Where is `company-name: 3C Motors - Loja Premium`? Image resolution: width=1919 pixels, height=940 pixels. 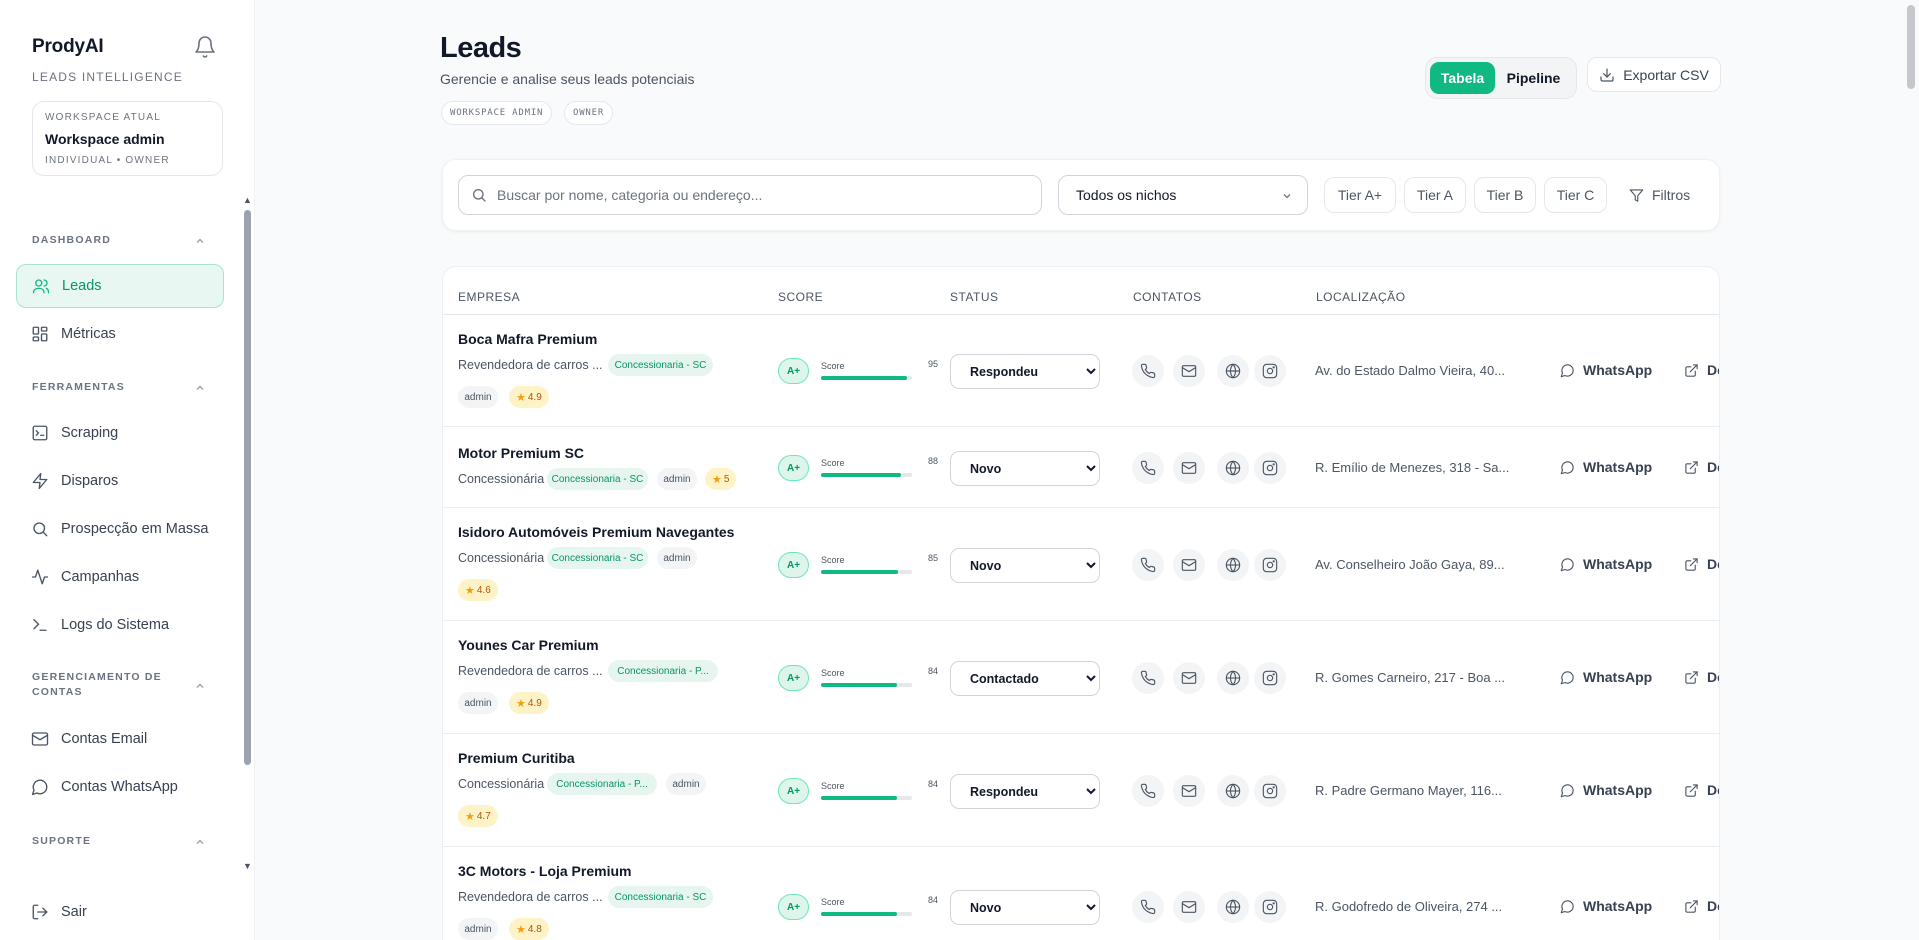 company-name: 3C Motors - Loja Premium is located at coordinates (544, 871).